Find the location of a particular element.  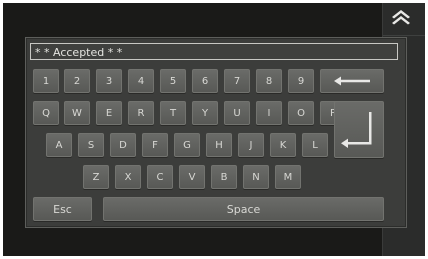

key-3: 3 is located at coordinates (109, 81).